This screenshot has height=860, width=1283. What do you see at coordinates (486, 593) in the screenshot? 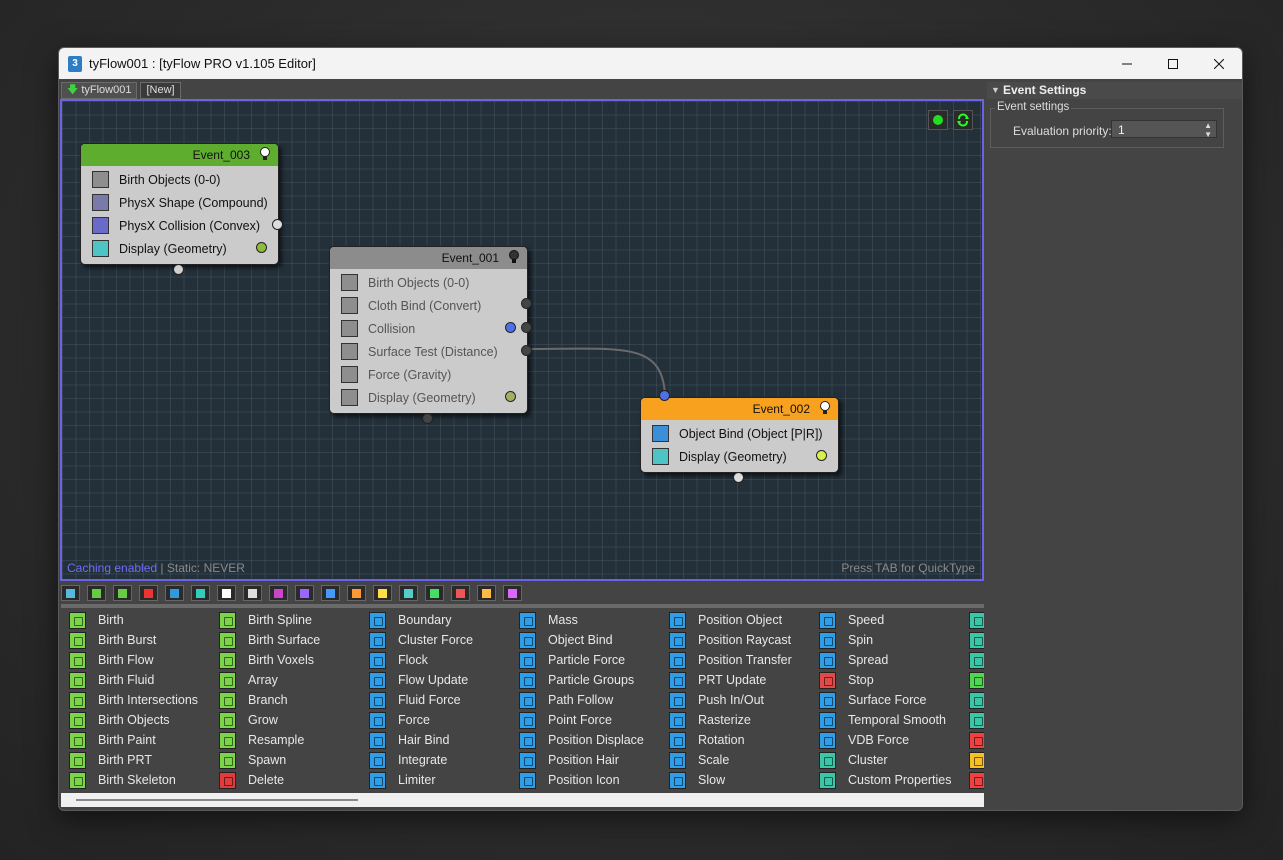
I see `category-mesh-button` at bounding box center [486, 593].